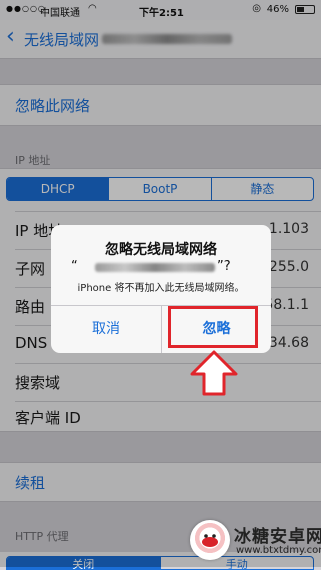  I want to click on alert-ssid-open-quote: “, so click(74, 266).